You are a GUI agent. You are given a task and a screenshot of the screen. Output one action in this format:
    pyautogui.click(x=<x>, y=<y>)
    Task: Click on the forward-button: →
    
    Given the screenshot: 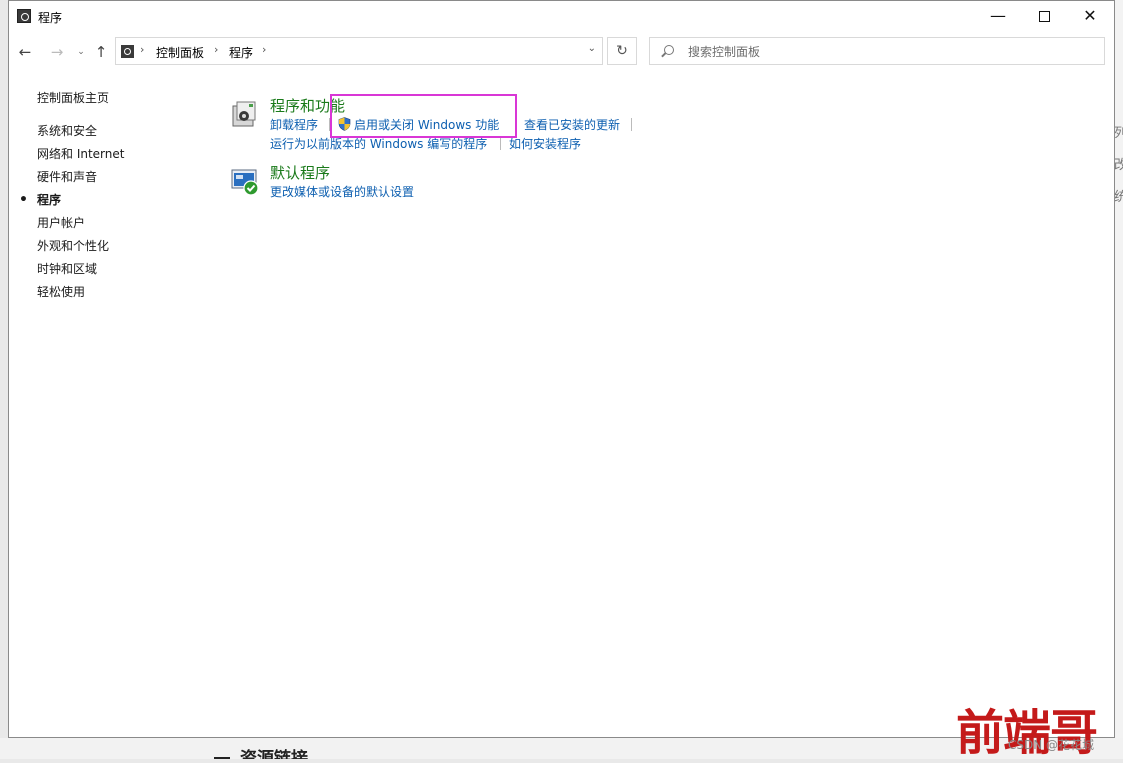 What is the action you would take?
    pyautogui.click(x=57, y=52)
    